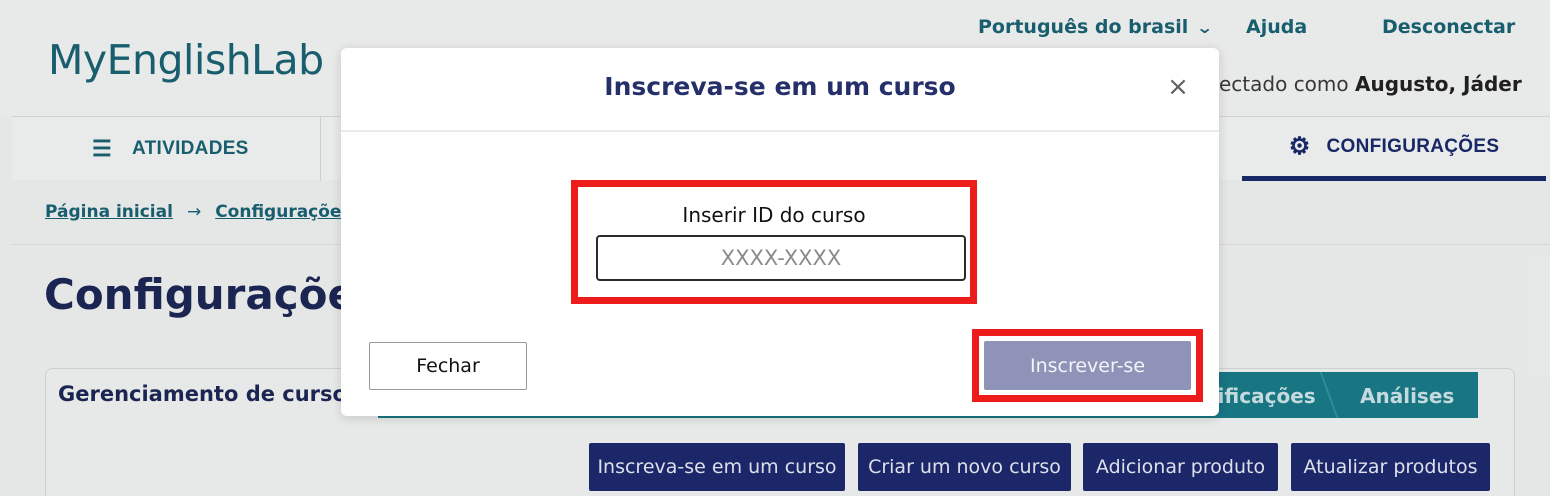 Image resolution: width=1550 pixels, height=496 pixels. Describe the element at coordinates (774, 215) in the screenshot. I see `course-id-label: Inserir ID do curso` at that location.